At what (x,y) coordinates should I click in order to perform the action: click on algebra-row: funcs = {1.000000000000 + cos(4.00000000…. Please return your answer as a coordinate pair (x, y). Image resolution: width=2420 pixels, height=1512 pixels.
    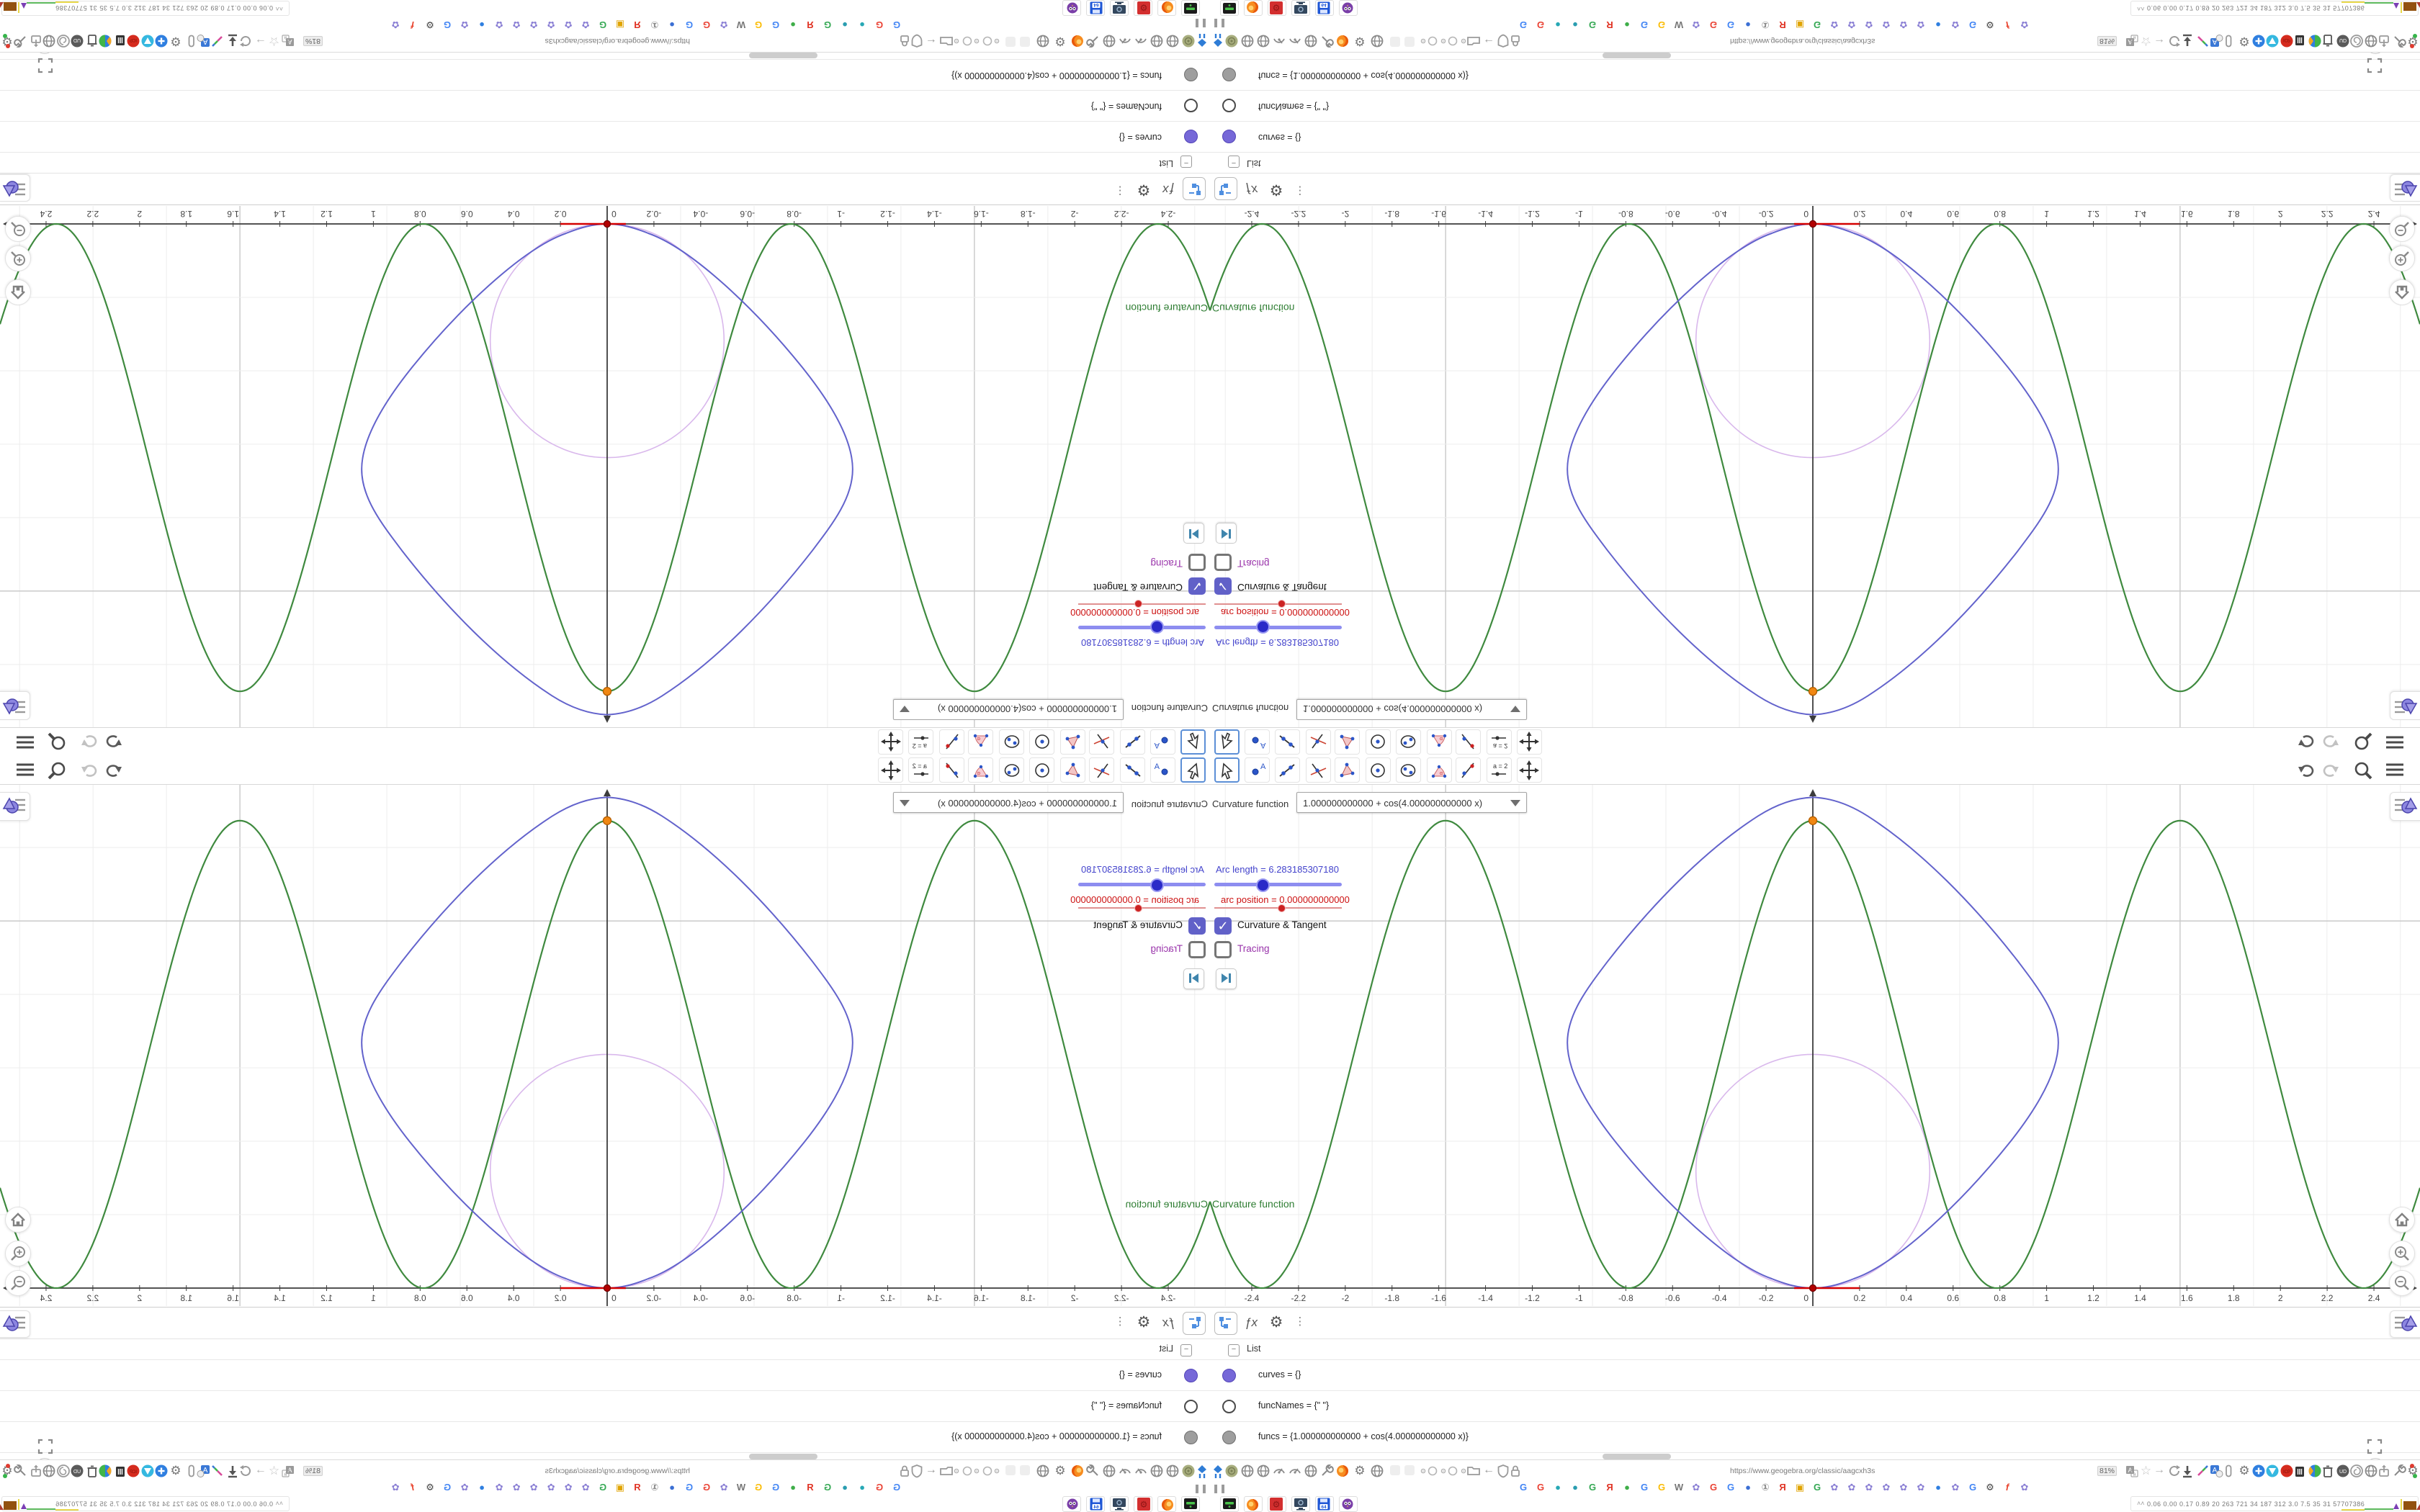
    Looking at the image, I should click on (605, 74).